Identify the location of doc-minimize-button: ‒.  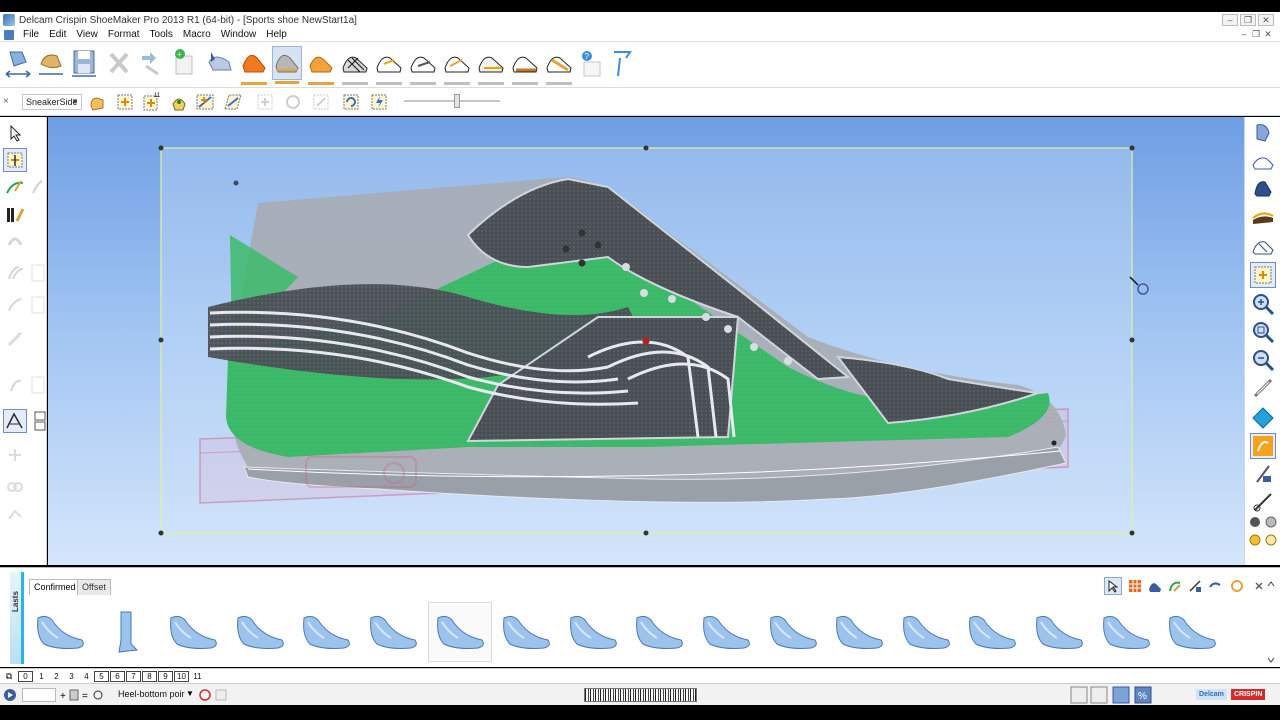
(1244, 34).